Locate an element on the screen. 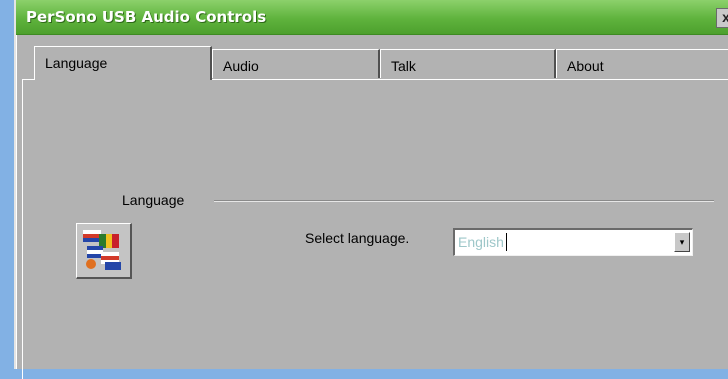 The height and width of the screenshot is (379, 728). title-bar: PerSono USB Audio Controls x is located at coordinates (372, 17).